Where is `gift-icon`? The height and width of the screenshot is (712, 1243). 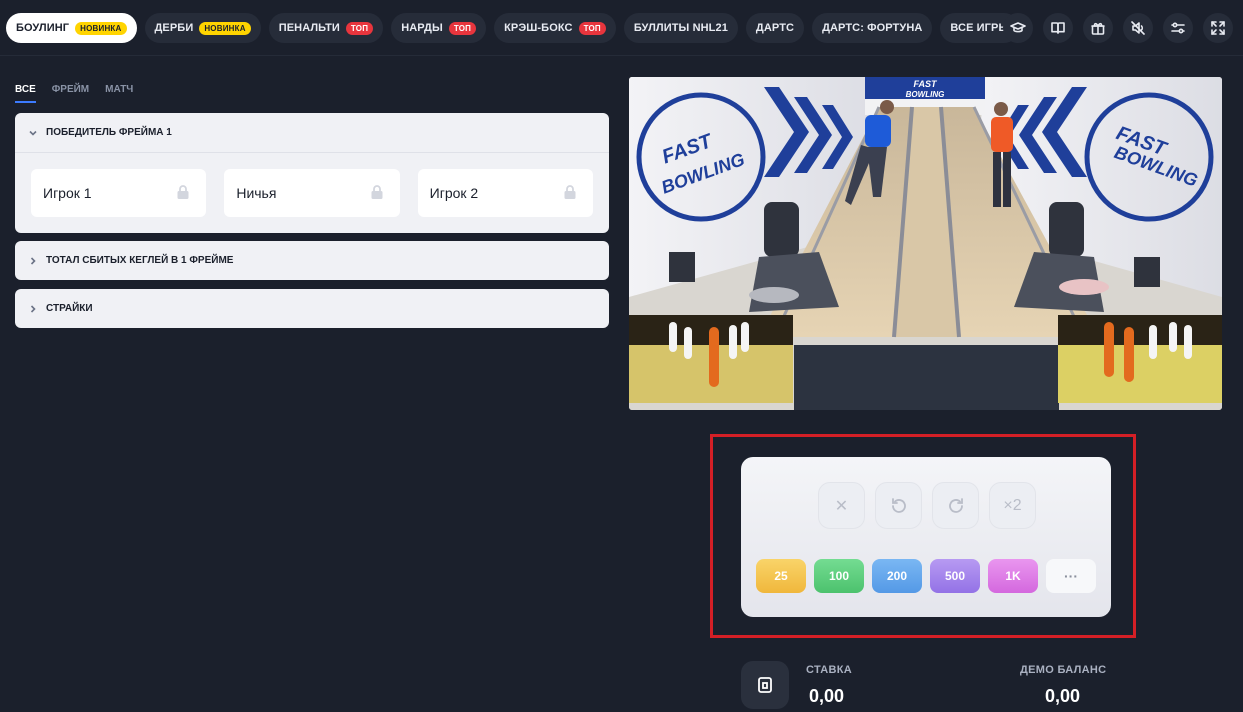
gift-icon is located at coordinates (1098, 28).